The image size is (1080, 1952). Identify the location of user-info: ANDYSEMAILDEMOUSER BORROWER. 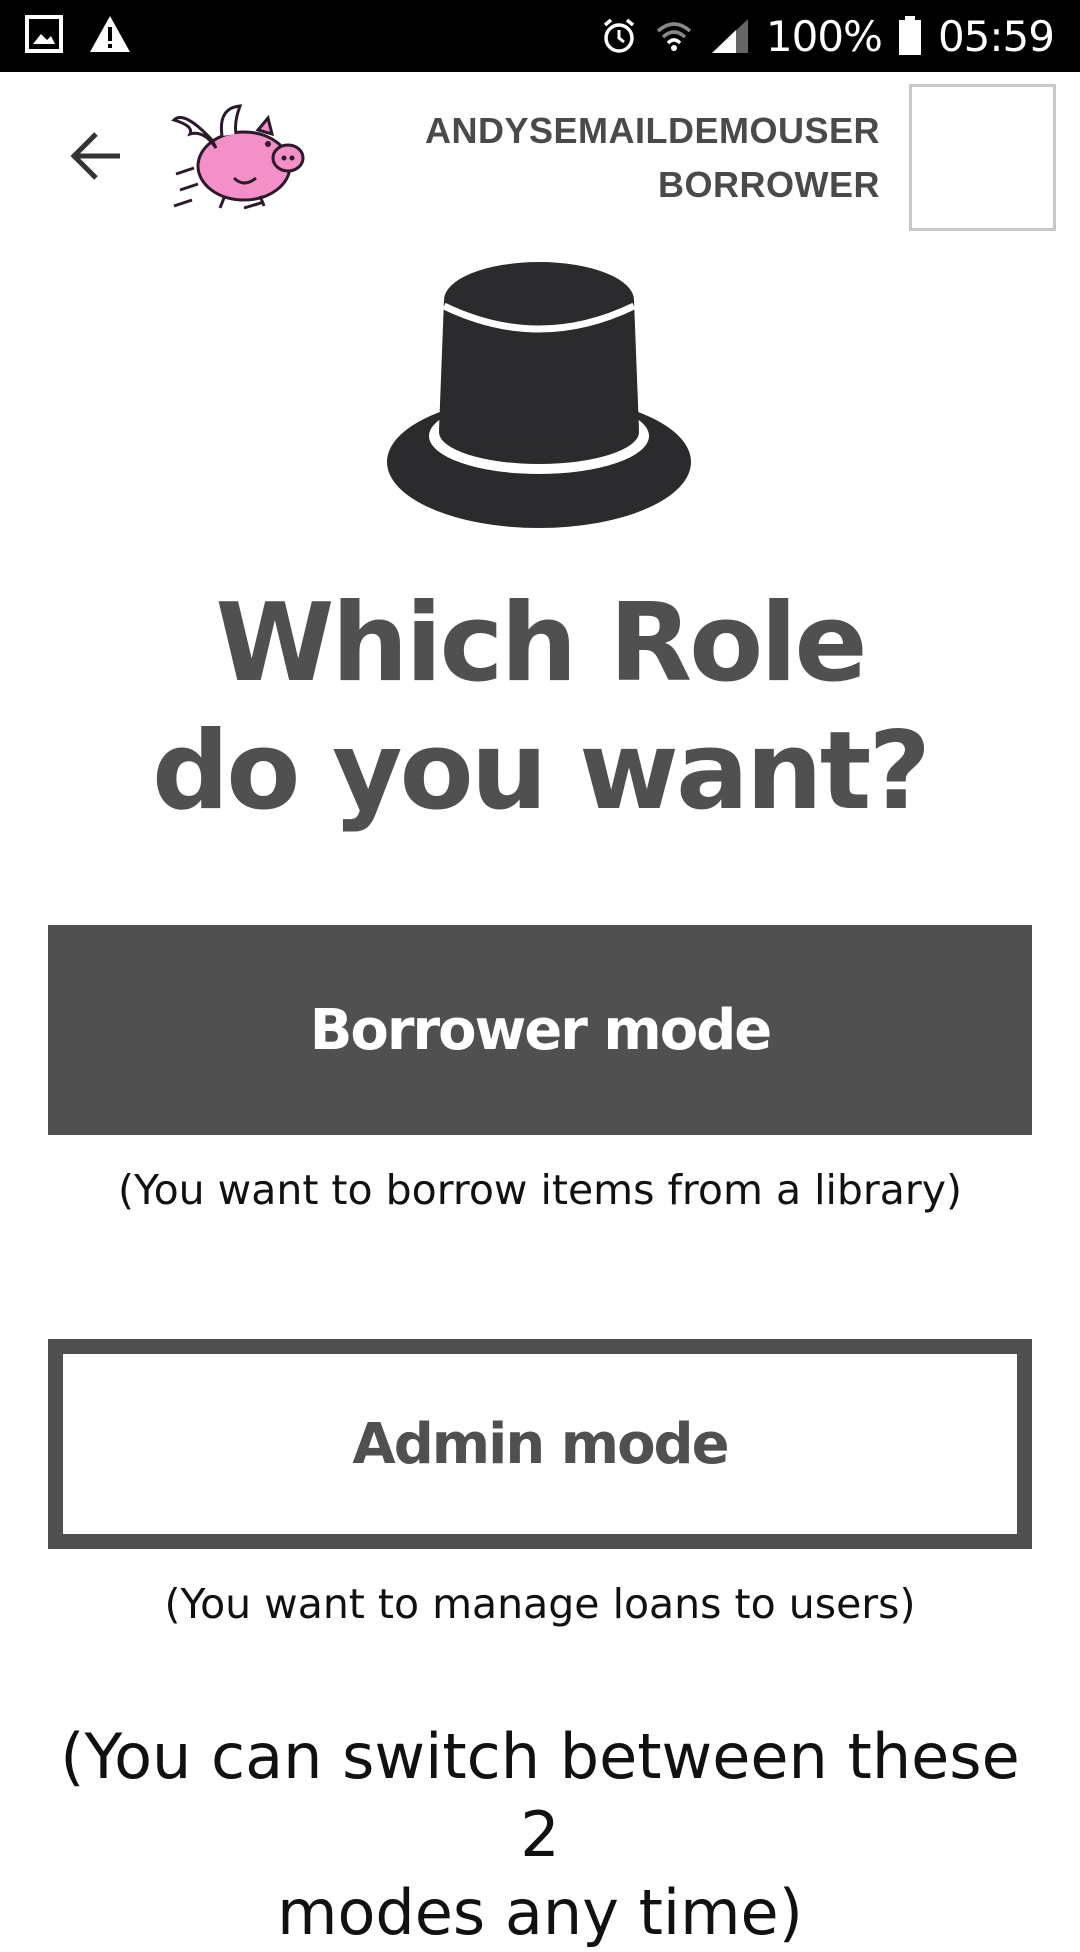
(652, 158).